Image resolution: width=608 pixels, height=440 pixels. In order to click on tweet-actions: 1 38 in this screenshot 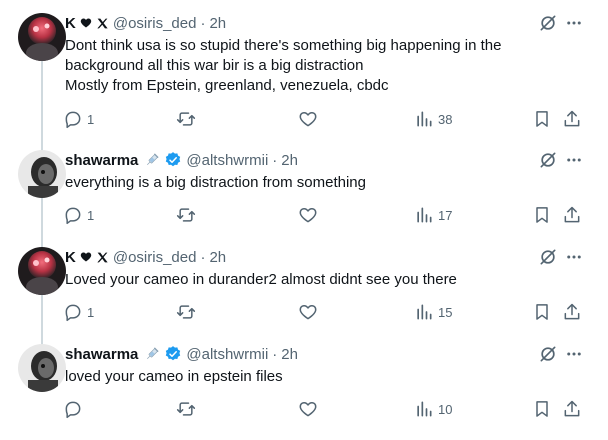, I will do `click(304, 119)`.